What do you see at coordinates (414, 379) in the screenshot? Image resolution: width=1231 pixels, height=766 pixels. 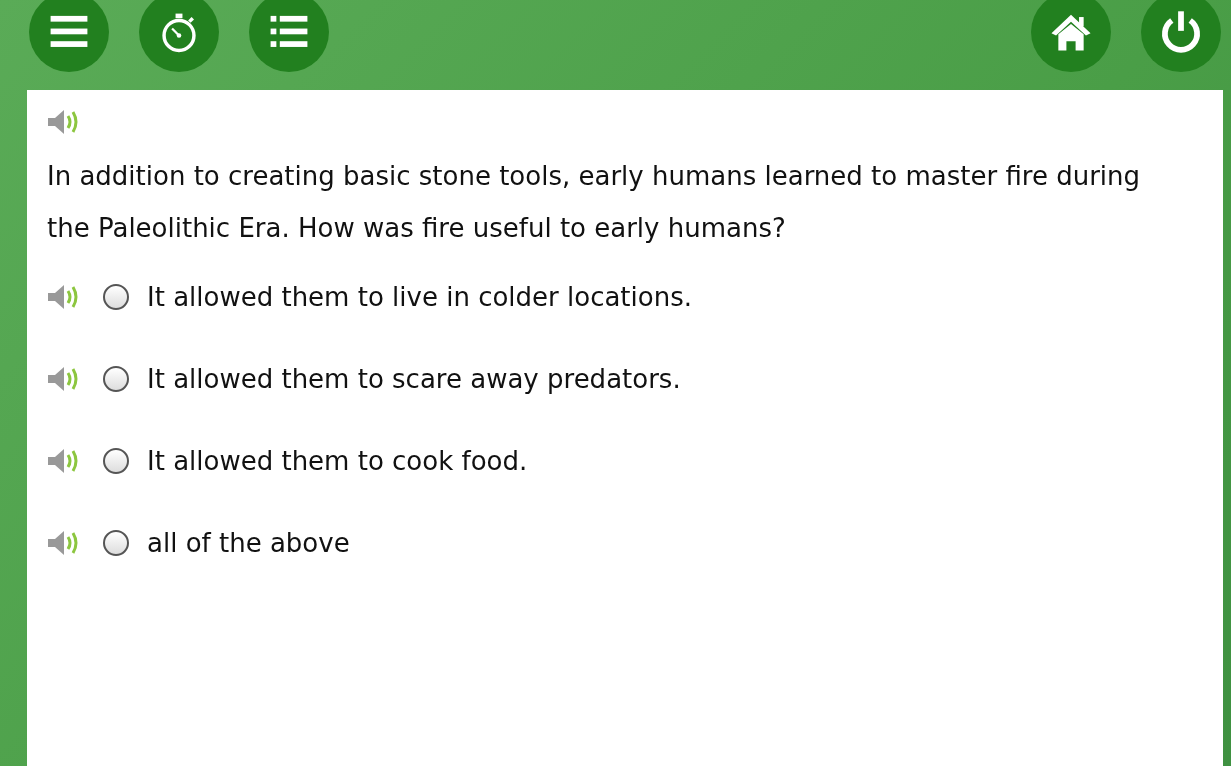 I see `answer-option: It allowed them to scare away predators.` at bounding box center [414, 379].